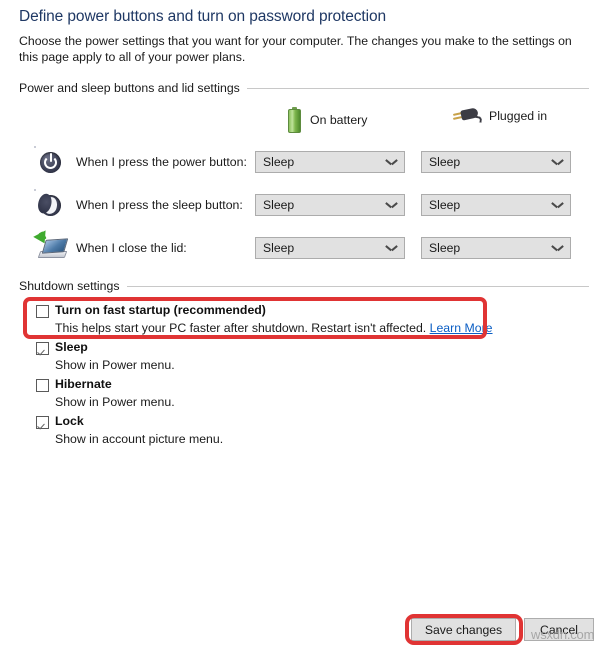  Describe the element at coordinates (330, 205) in the screenshot. I see `dropdown-sleep-button-on-battery: Sleep` at that location.